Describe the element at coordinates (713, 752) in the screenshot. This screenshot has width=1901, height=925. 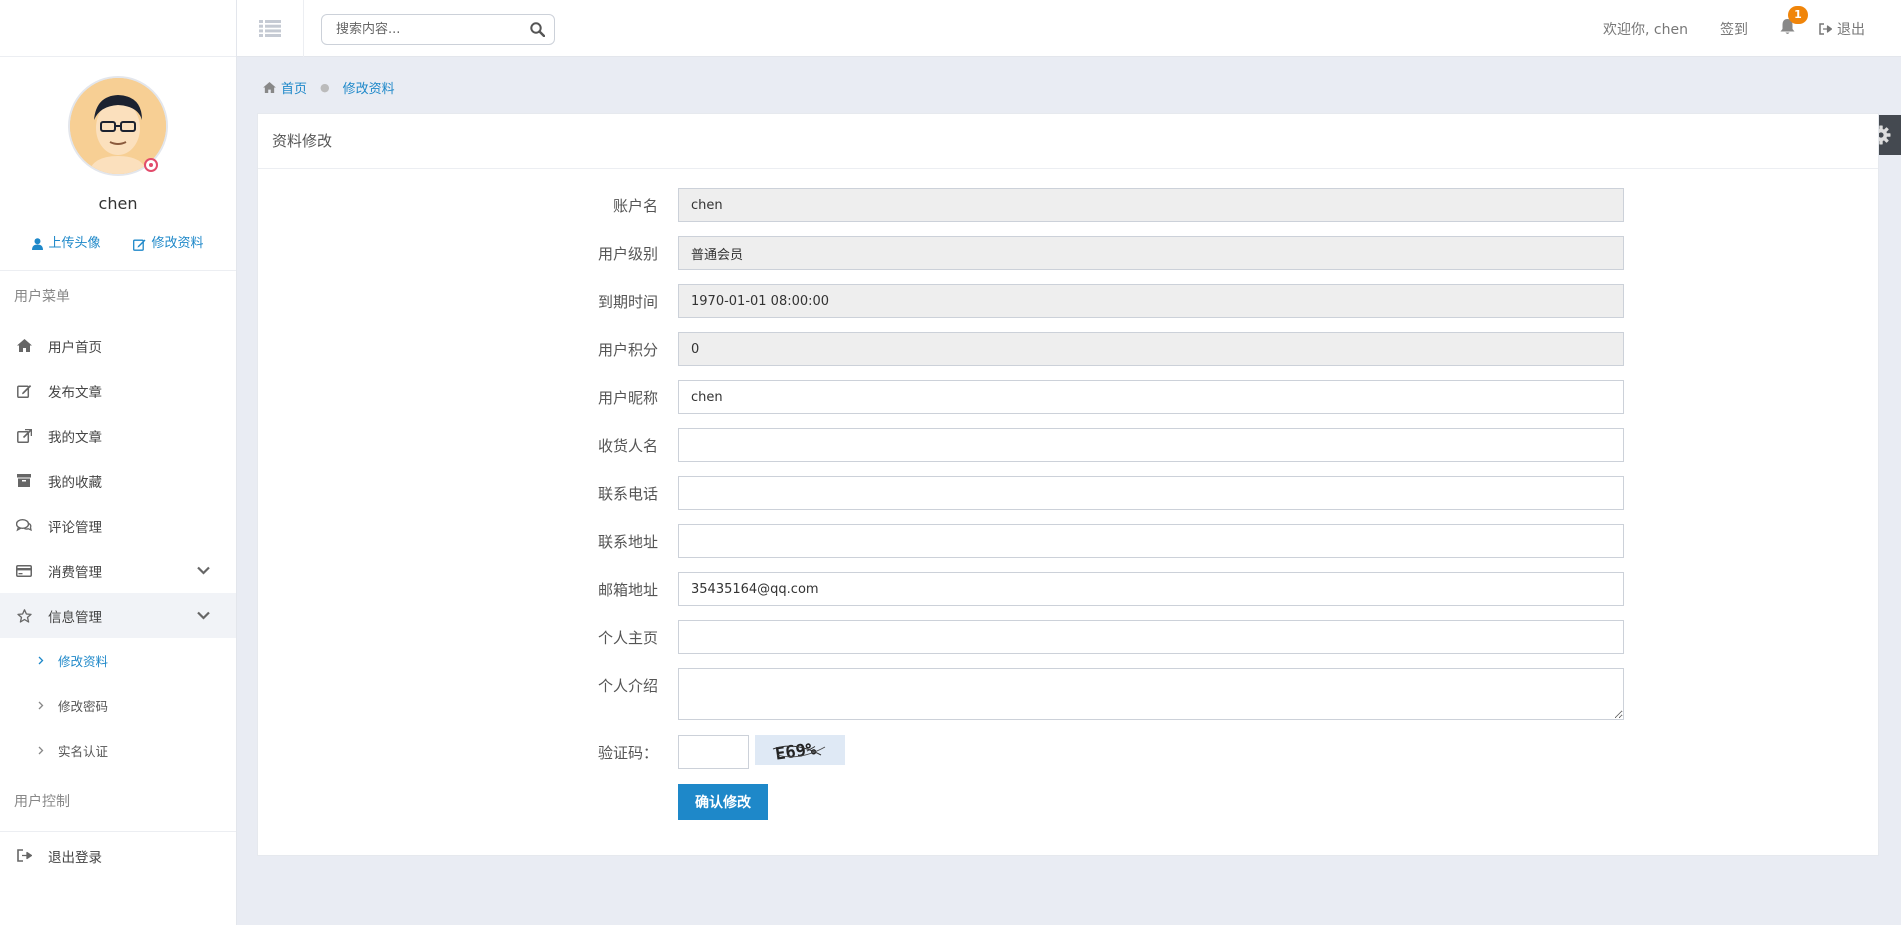
I see `captcha-input` at that location.